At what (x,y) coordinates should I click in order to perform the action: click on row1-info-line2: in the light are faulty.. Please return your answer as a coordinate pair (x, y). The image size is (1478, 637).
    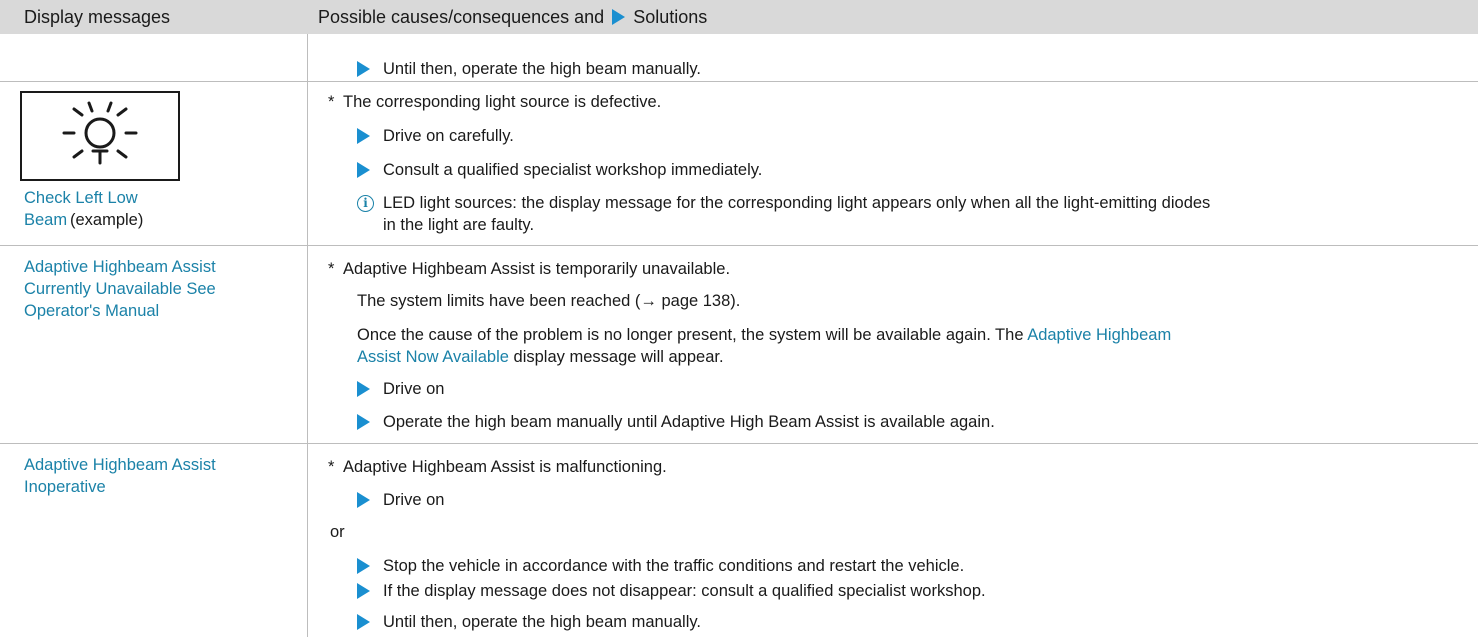
    Looking at the image, I should click on (459, 225).